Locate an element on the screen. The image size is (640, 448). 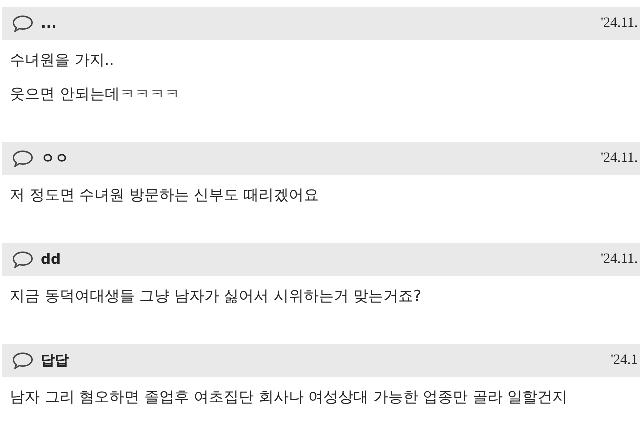
comment-text: 남자 그리 혐오하면 졸업후 여초집단 회사나 여성상대 가능한 업종만 골라 일할건지 is located at coordinates (289, 397).